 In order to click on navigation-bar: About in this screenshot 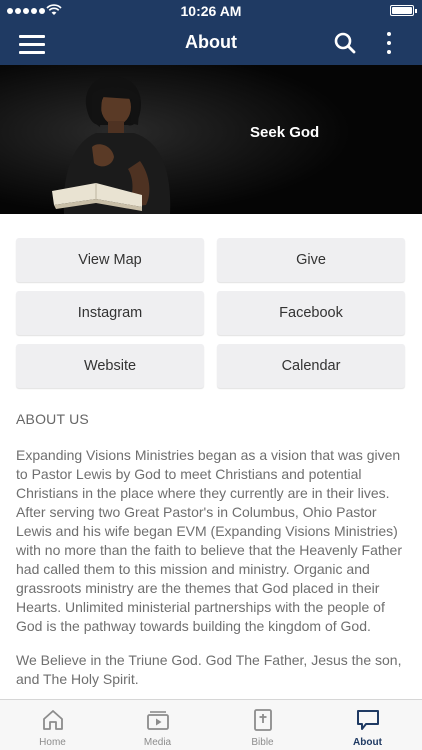, I will do `click(211, 43)`.